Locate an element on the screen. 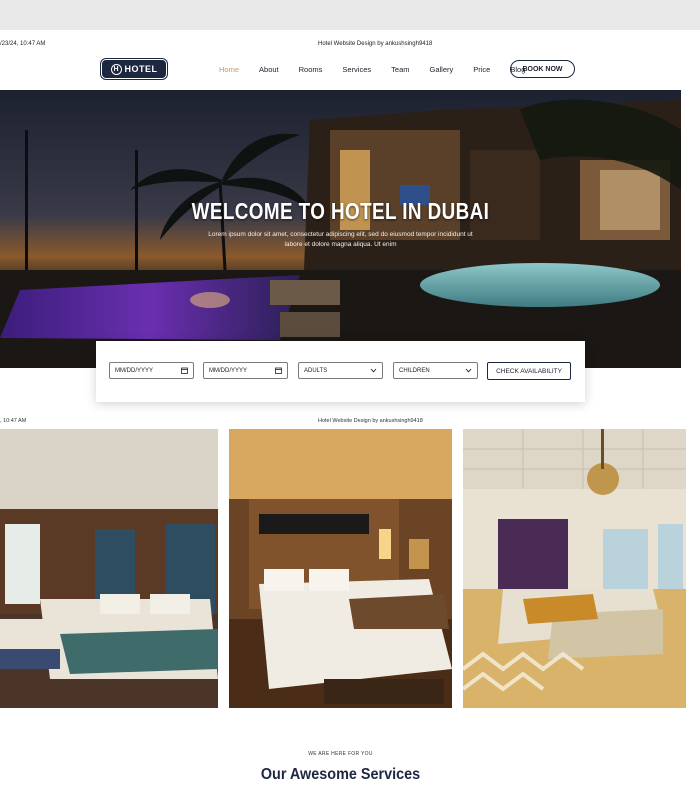 This screenshot has width=700, height=804. children-select: CHILDREN is located at coordinates (435, 370).